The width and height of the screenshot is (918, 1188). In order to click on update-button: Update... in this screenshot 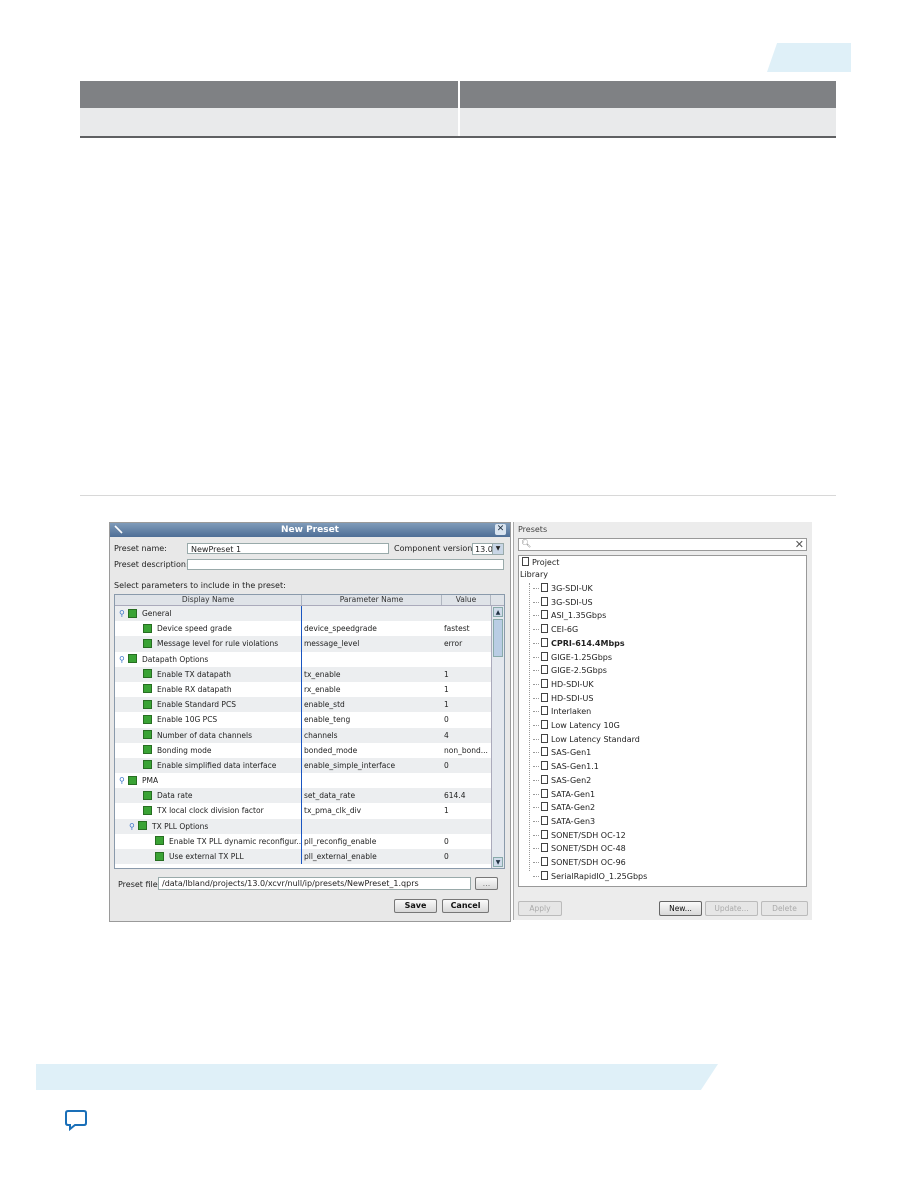, I will do `click(731, 908)`.